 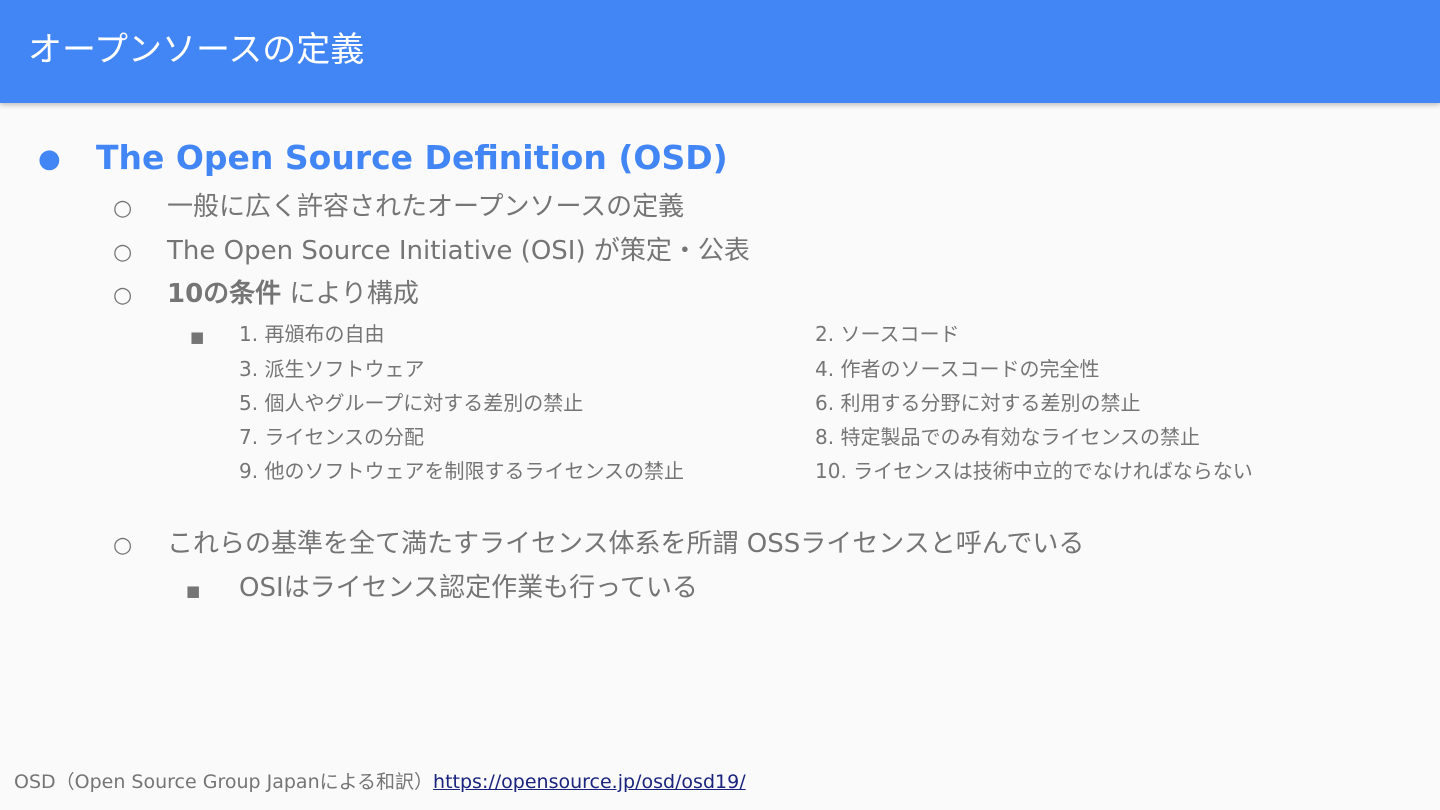 What do you see at coordinates (196, 50) in the screenshot?
I see `slide-title: オープンソースの定義` at bounding box center [196, 50].